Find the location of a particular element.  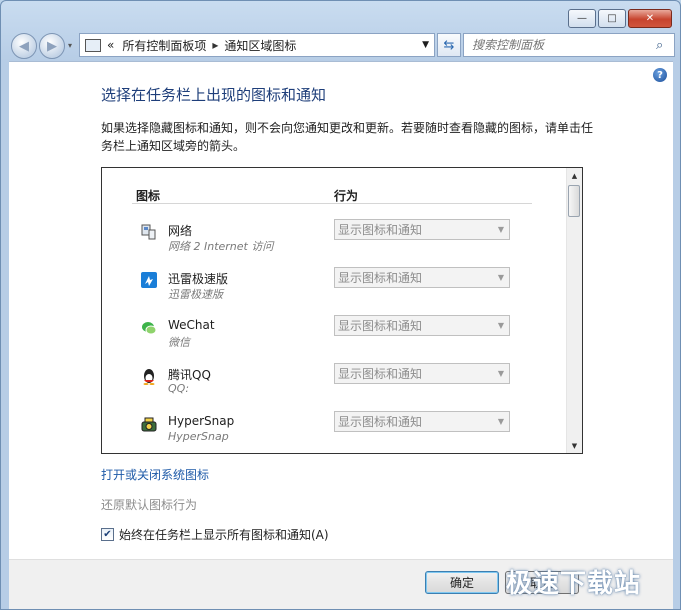

item-description: 迅雷极速版 is located at coordinates (195, 294).